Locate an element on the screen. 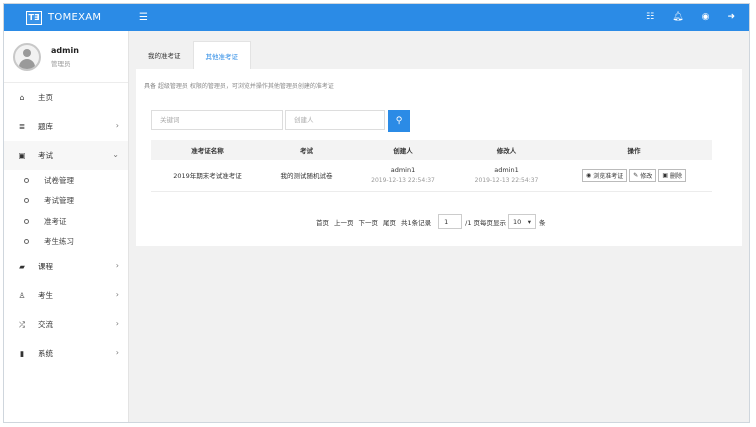 This screenshot has height=427, width=756. pagination: 首页 上一页 下一页 尾页 共1条记录 1 /1 页 每页显示 10 ▾ 条 is located at coordinates (431, 221).